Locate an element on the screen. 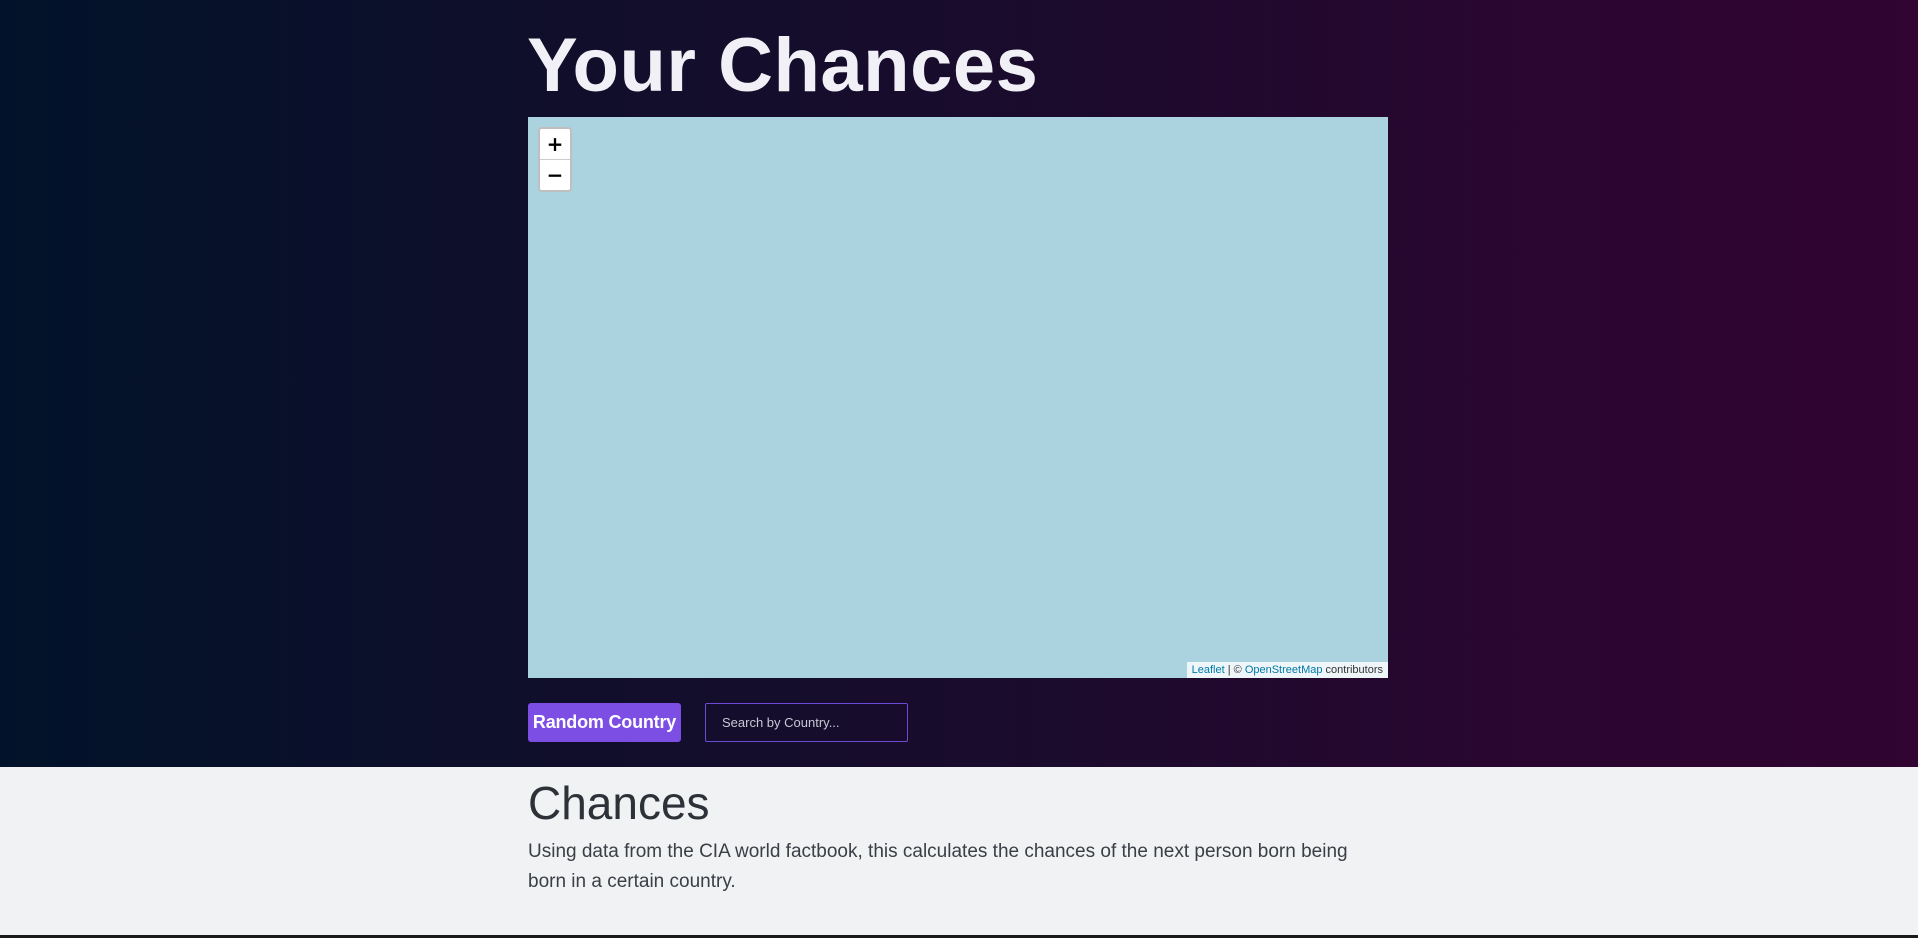 Image resolution: width=1918 pixels, height=938 pixels. zoom-control: + − is located at coordinates (555, 159).